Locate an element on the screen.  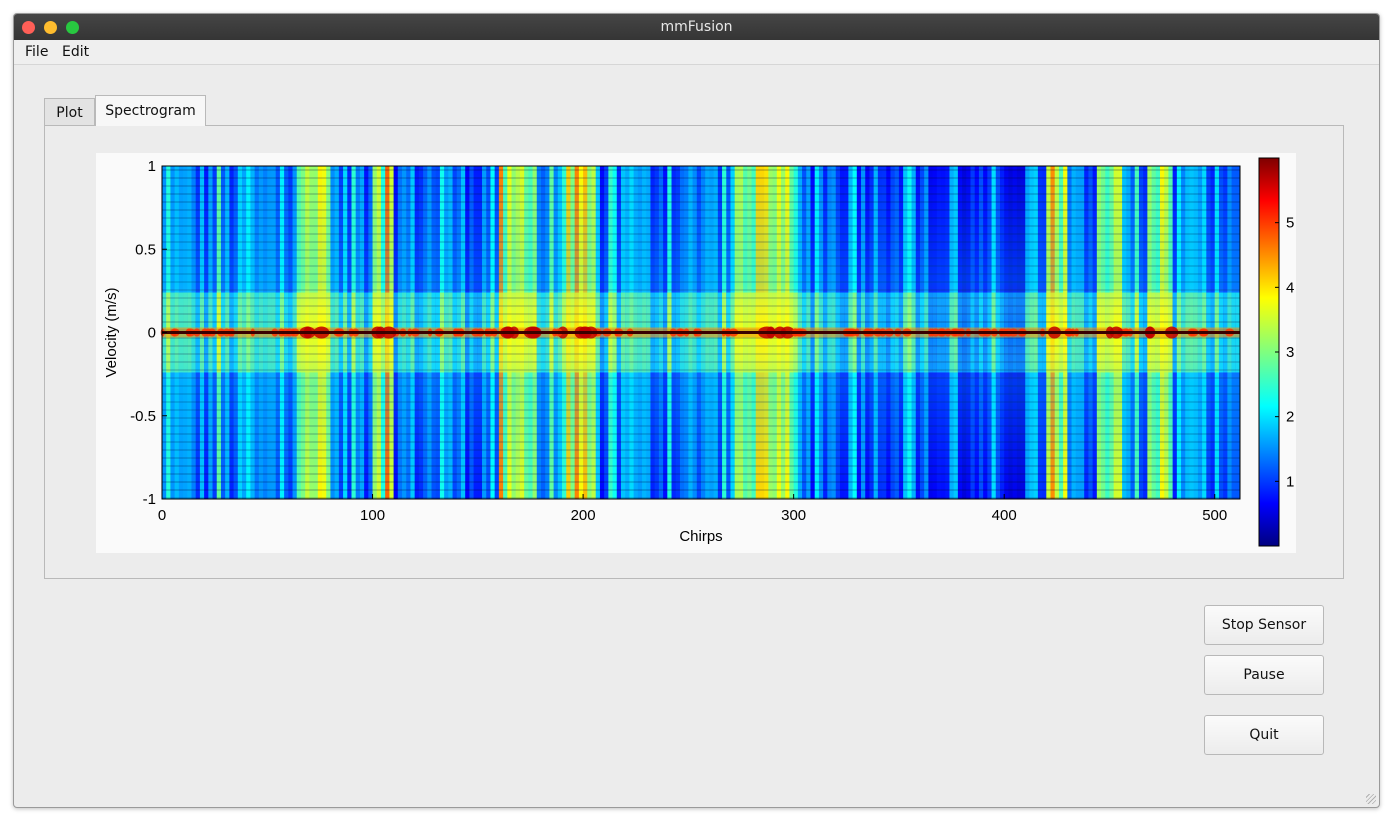
menu-bar: File Edit is located at coordinates (696, 52).